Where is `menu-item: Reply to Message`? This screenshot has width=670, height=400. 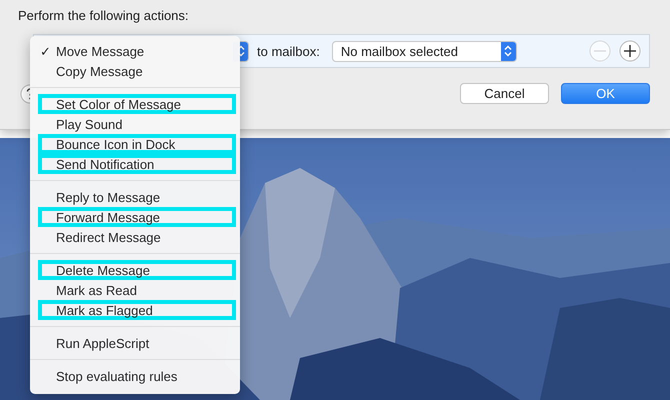 menu-item: Reply to Message is located at coordinates (137, 197).